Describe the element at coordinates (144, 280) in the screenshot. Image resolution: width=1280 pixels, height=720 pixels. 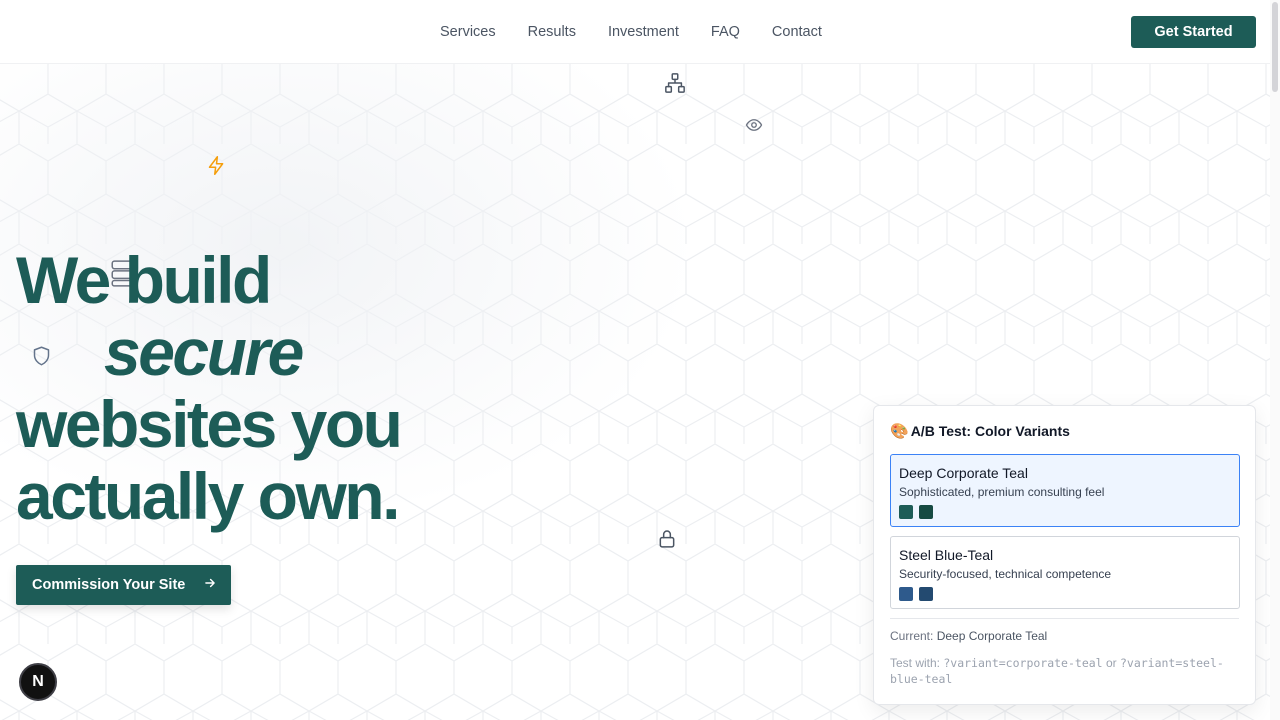
I see `hero-line-1: We build` at that location.